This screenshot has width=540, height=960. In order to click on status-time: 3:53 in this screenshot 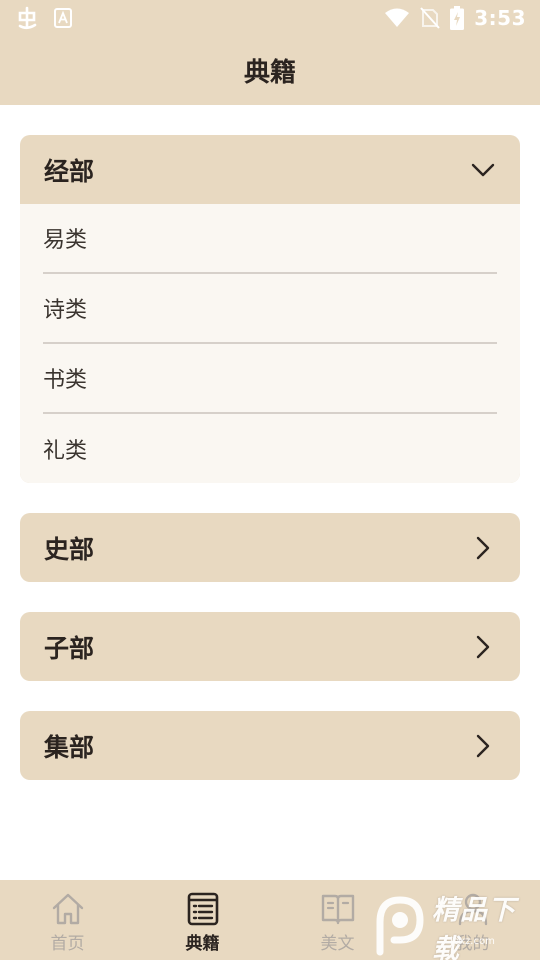, I will do `click(500, 18)`.